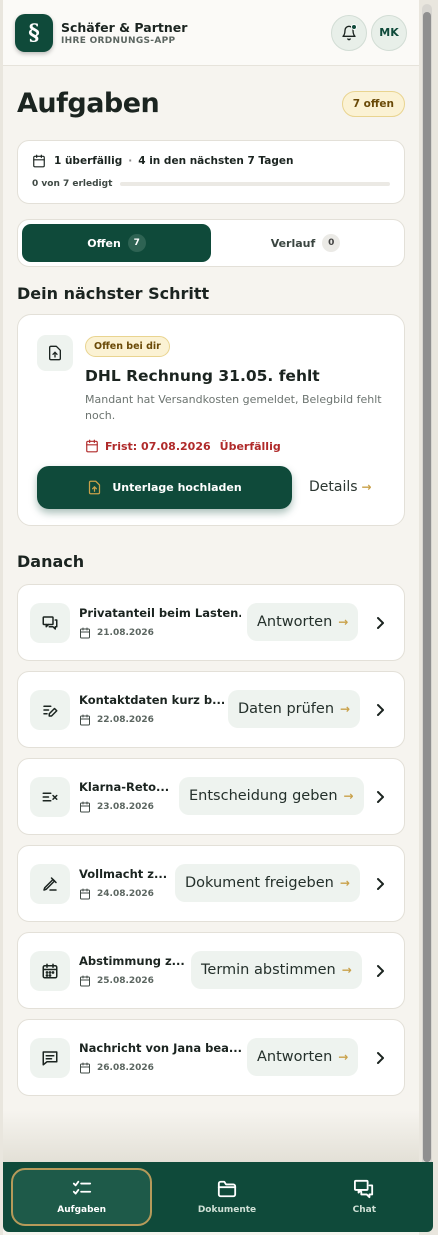 This screenshot has height=1235, width=438. I want to click on task-action-button: Termin abstimmen →, so click(276, 970).